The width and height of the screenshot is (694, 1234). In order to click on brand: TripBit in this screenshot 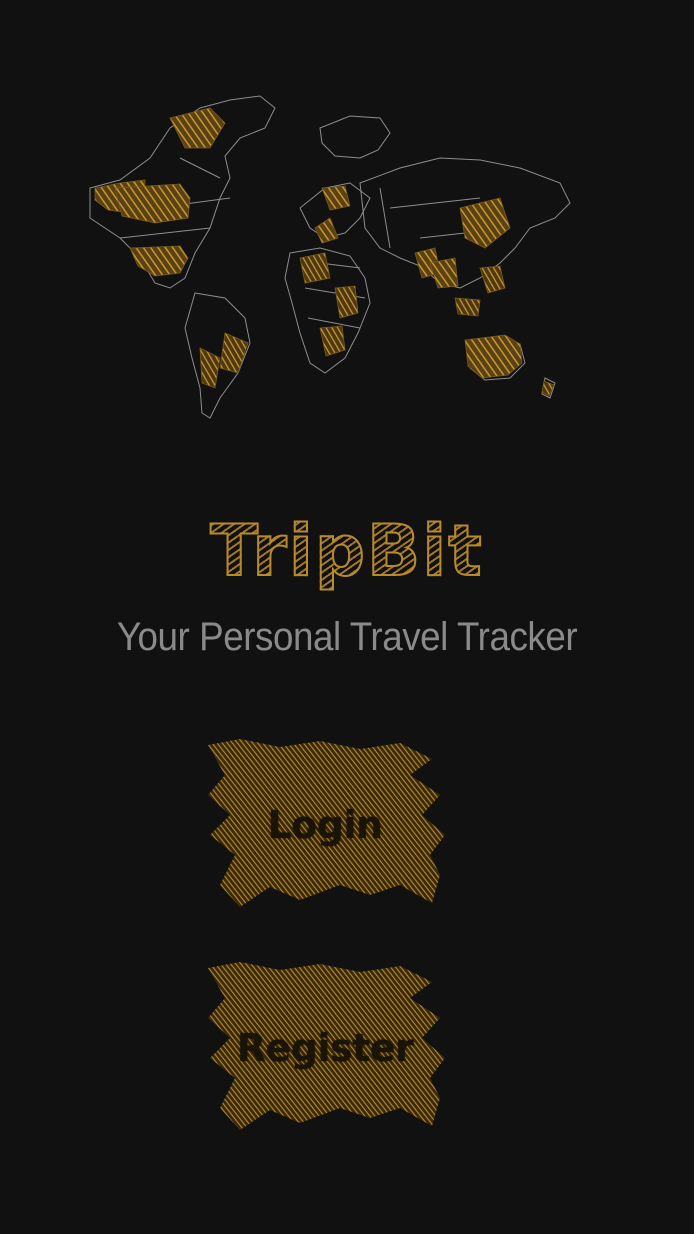, I will do `click(347, 551)`.